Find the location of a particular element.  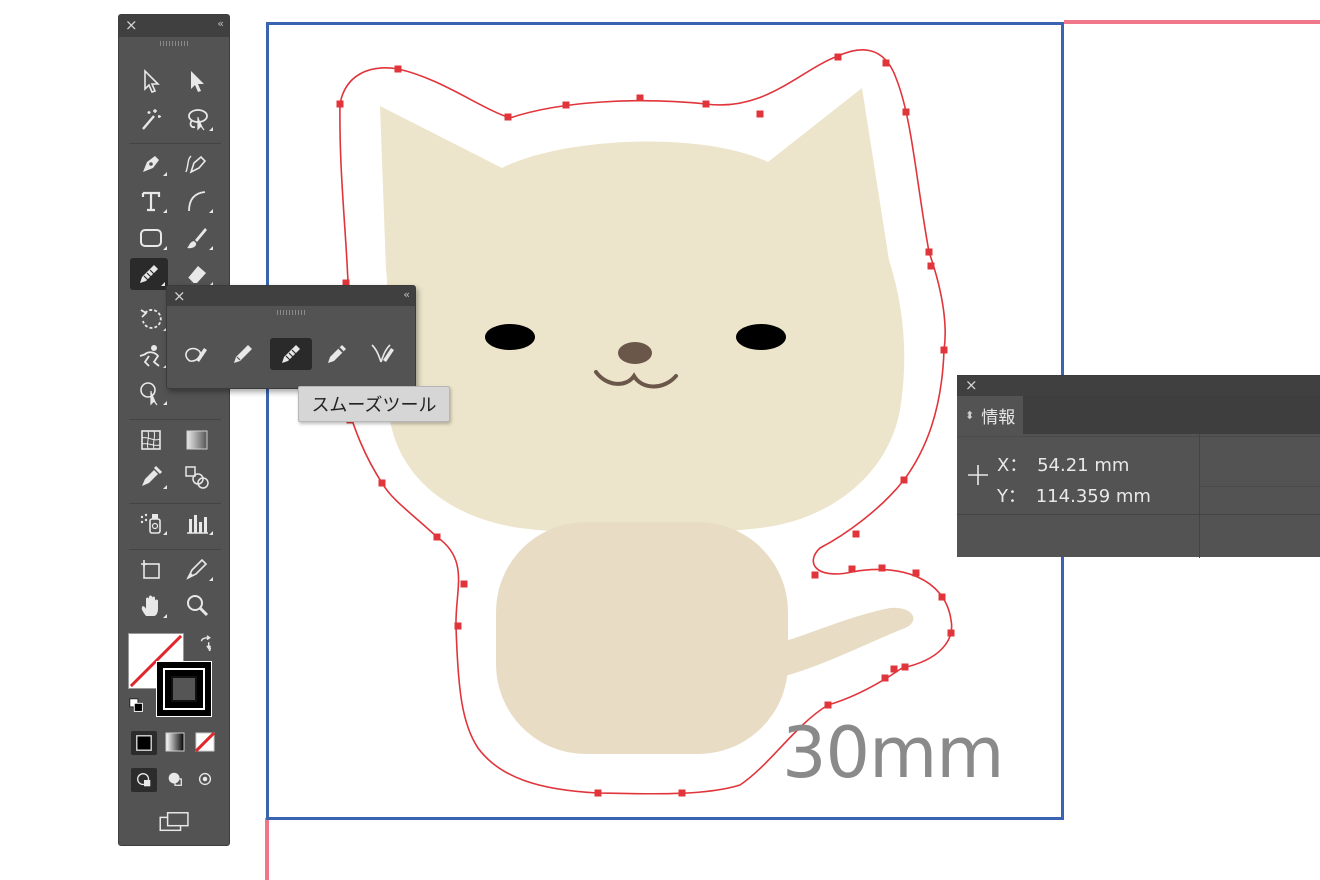

draw-normal-button is located at coordinates (144, 780).